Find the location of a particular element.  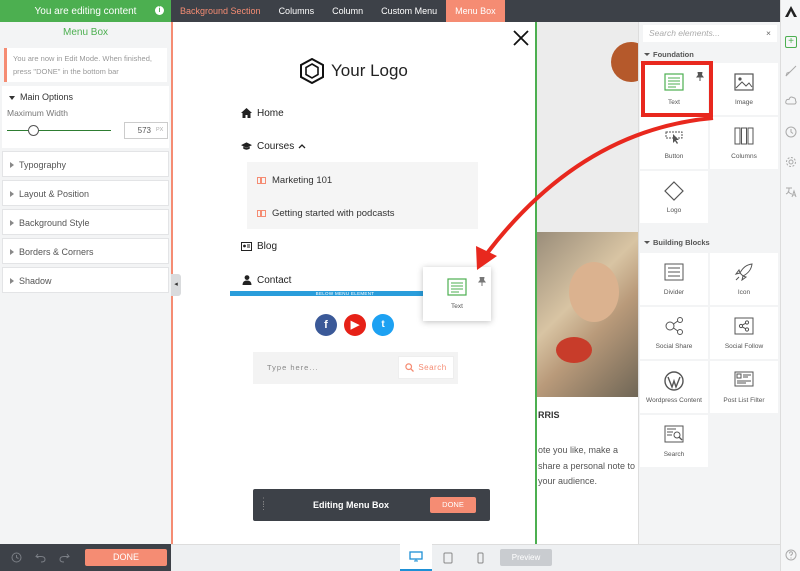

menu-item-contact: Contact is located at coordinates (266, 280).